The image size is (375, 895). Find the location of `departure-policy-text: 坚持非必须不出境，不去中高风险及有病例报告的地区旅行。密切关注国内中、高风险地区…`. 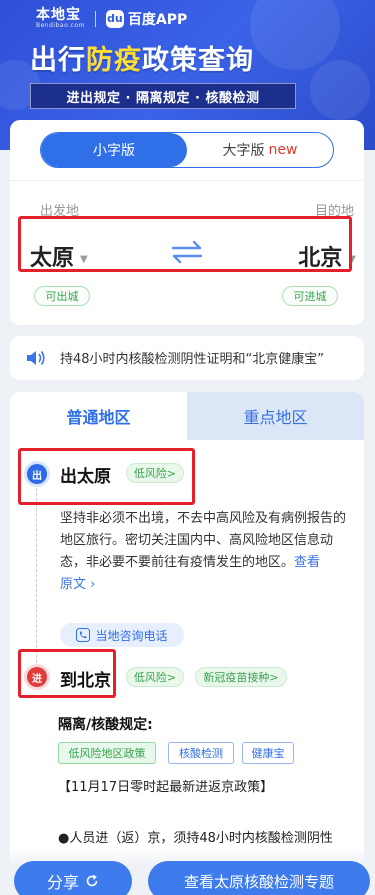

departure-policy-text: 坚持非必须不出境，不去中高风险及有病例报告的地区旅行。密切关注国内中、高风险地区… is located at coordinates (205, 552).